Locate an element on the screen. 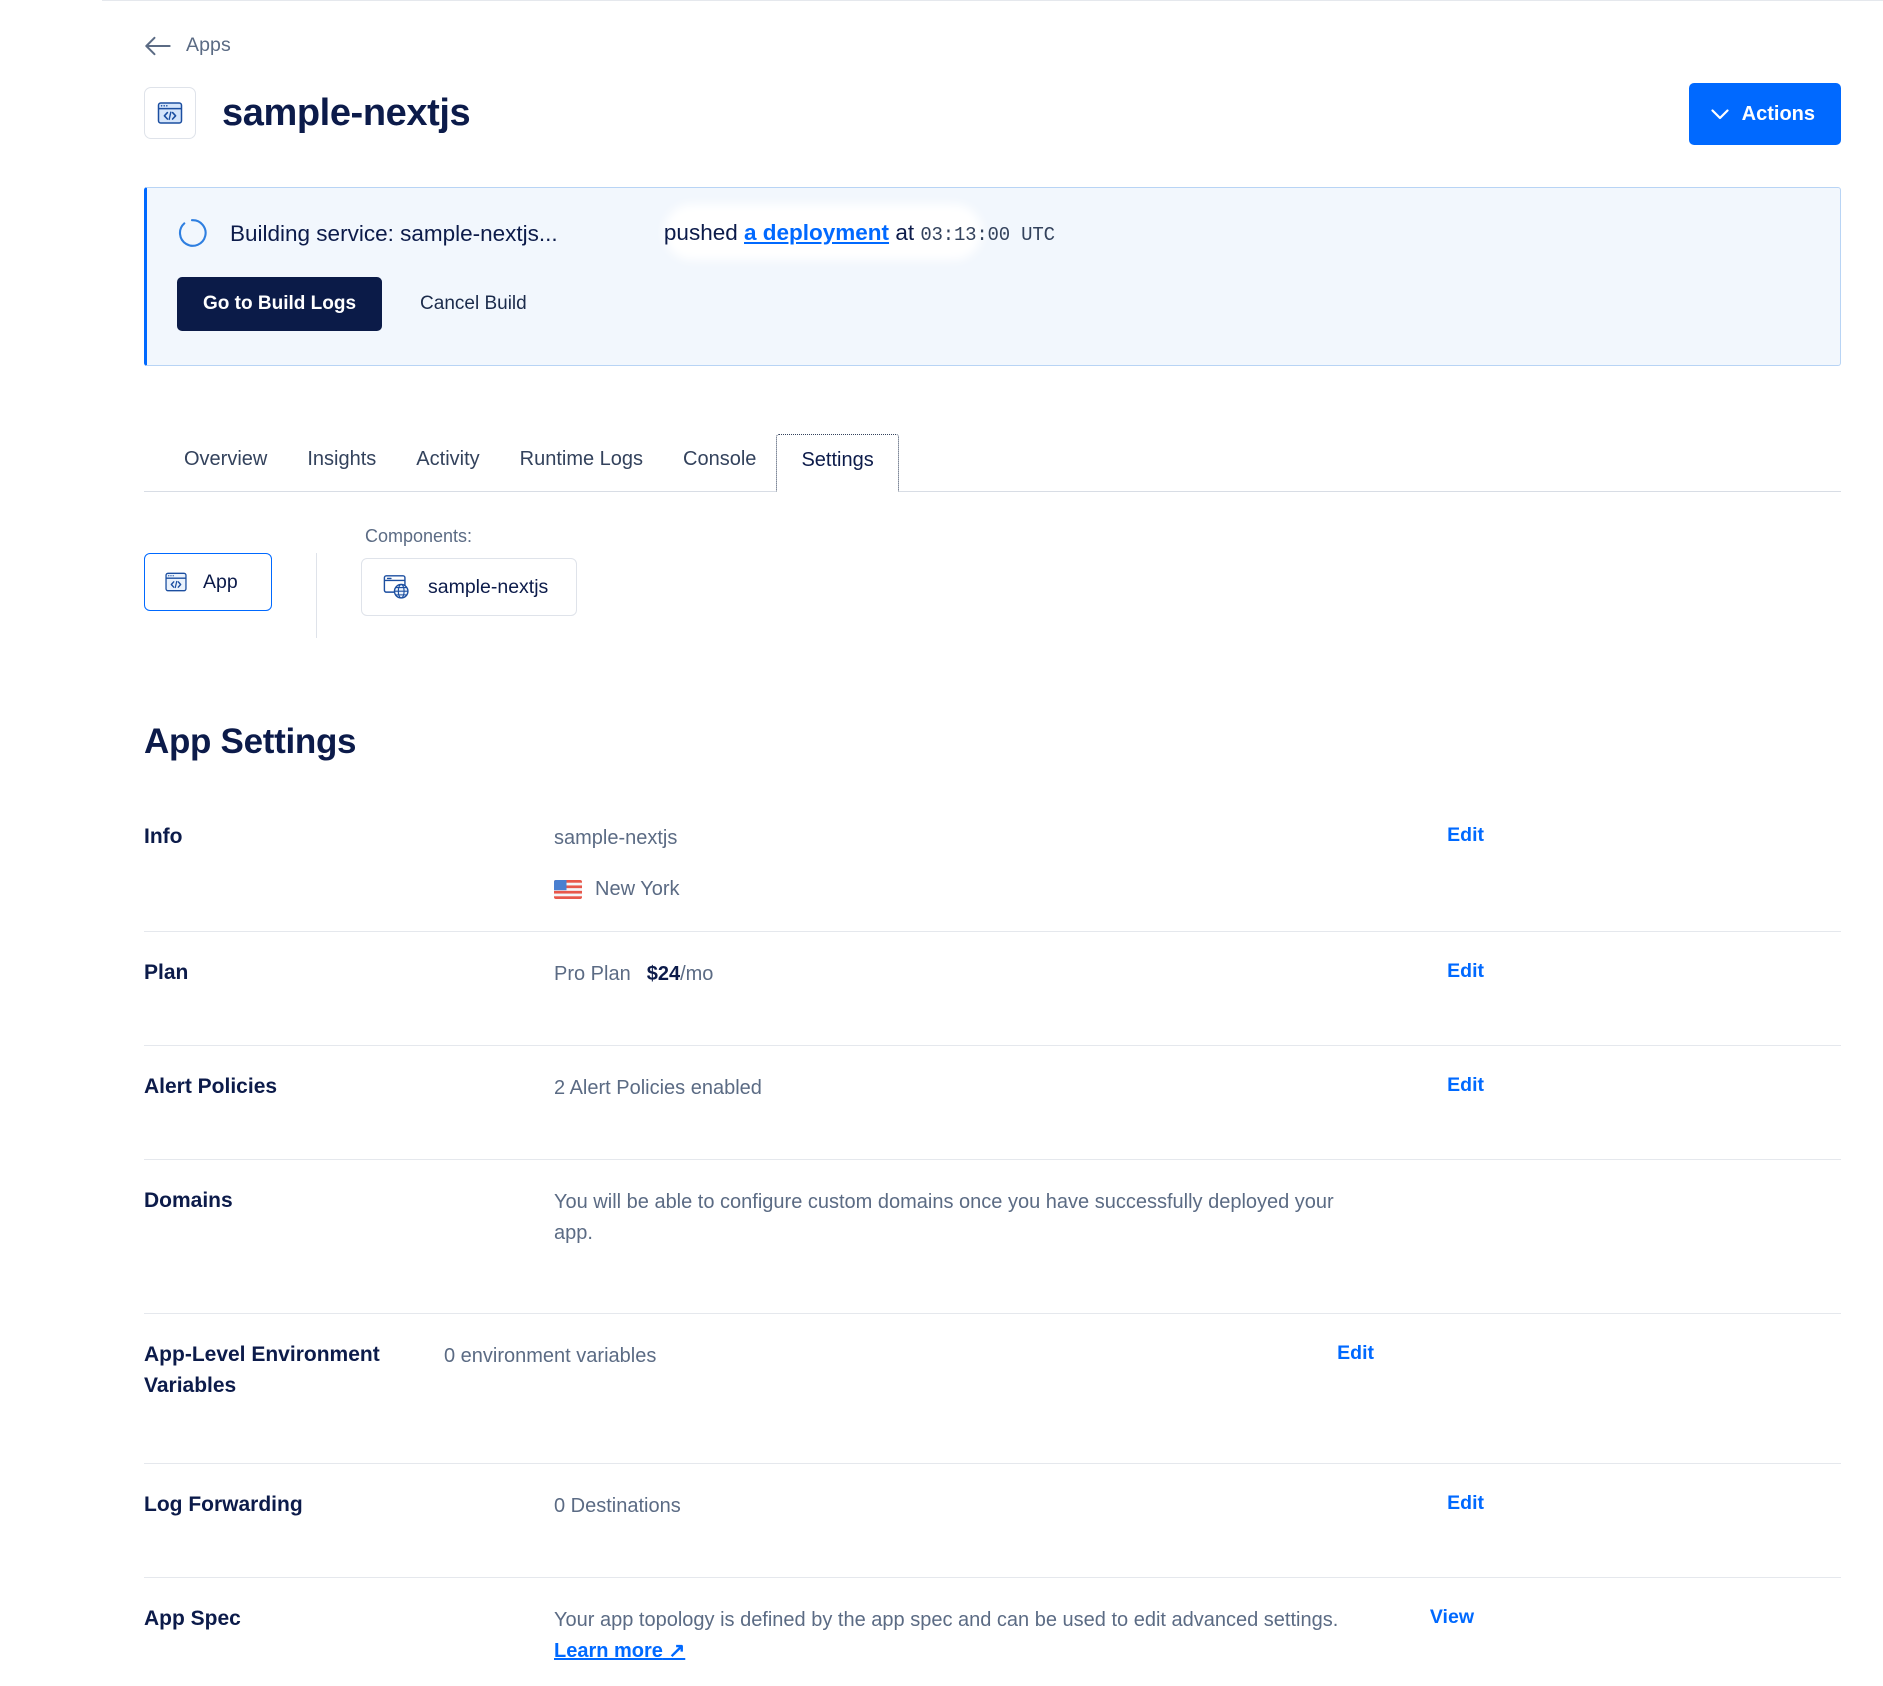 This screenshot has width=1883, height=1686. left-gutter is located at coordinates (51, 843).